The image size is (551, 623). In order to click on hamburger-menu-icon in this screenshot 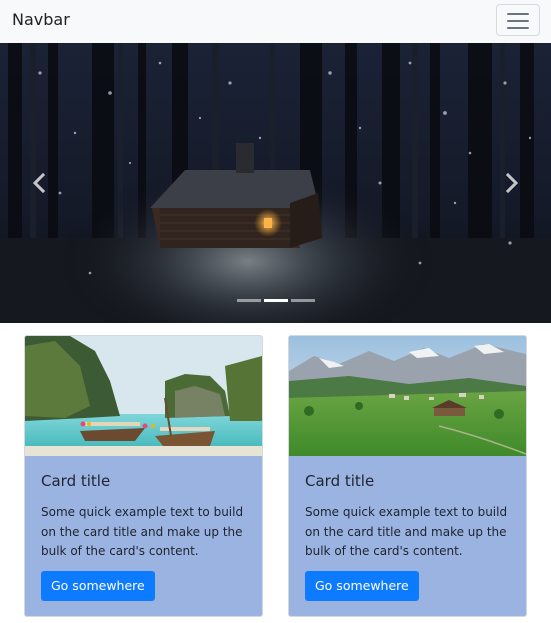, I will do `click(518, 21)`.